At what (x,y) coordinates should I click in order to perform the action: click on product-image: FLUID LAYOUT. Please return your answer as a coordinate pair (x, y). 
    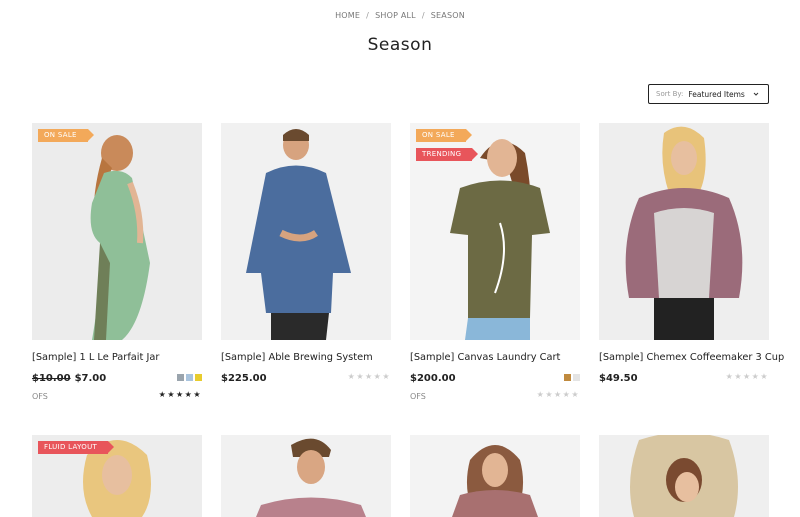
    Looking at the image, I should click on (117, 476).